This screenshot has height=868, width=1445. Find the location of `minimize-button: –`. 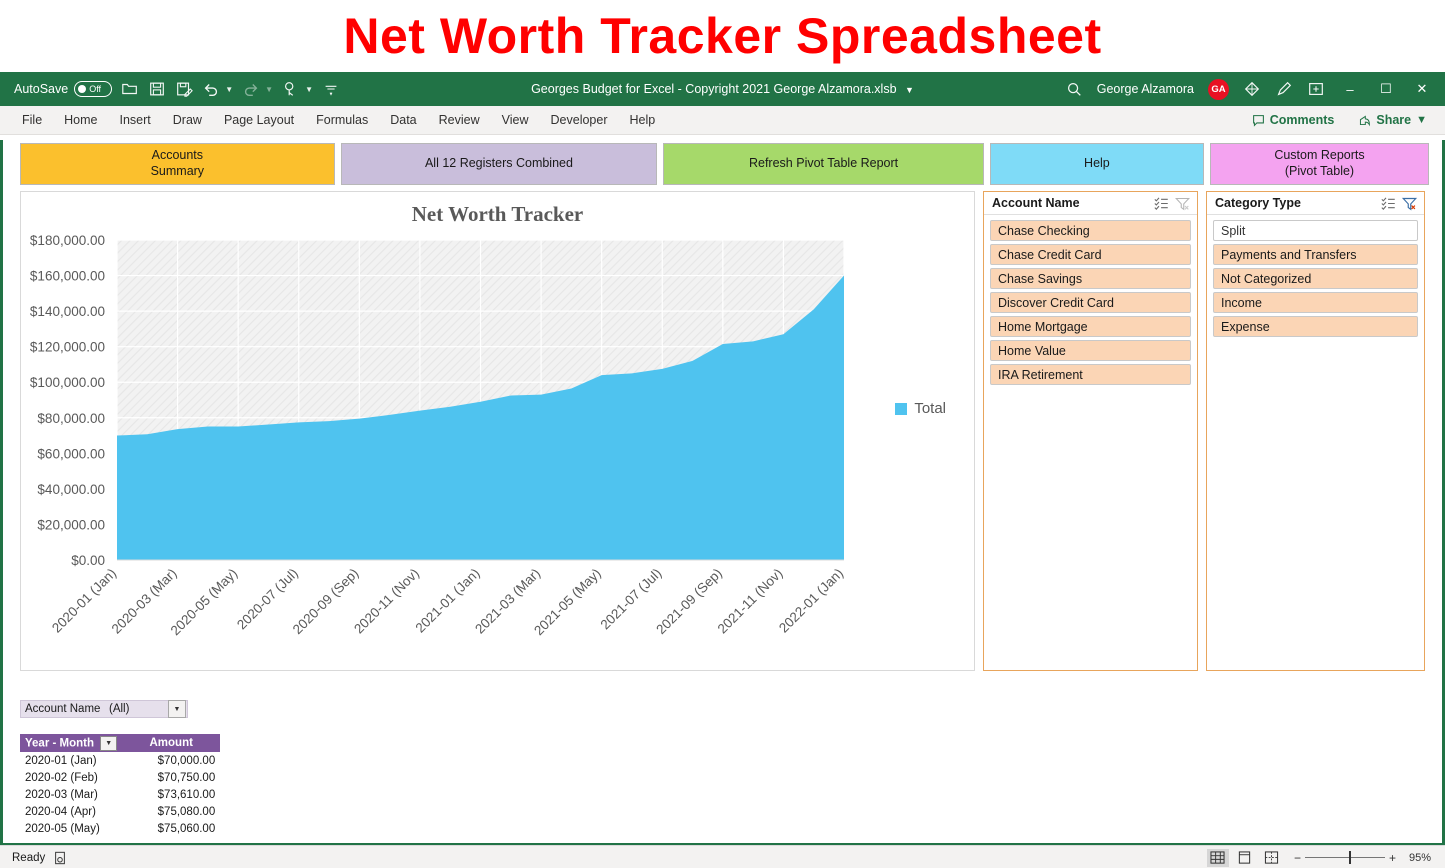

minimize-button: – is located at coordinates (1350, 89).